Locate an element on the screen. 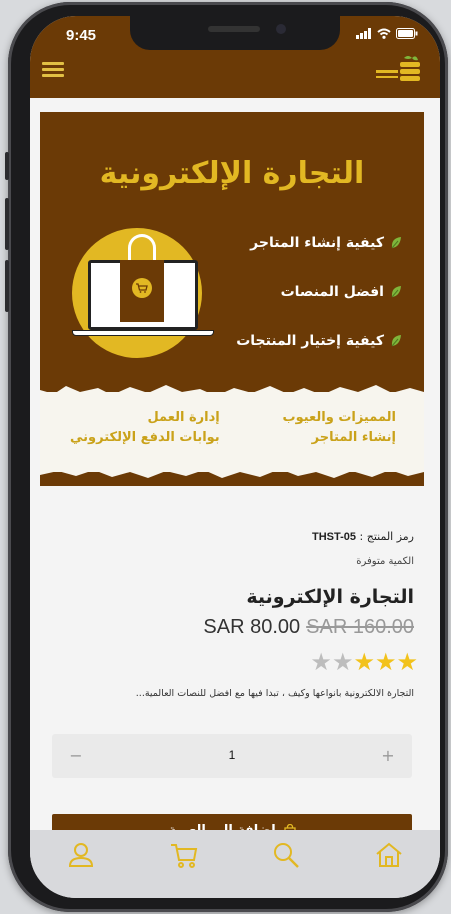  cart-badge-icon is located at coordinates (142, 288).